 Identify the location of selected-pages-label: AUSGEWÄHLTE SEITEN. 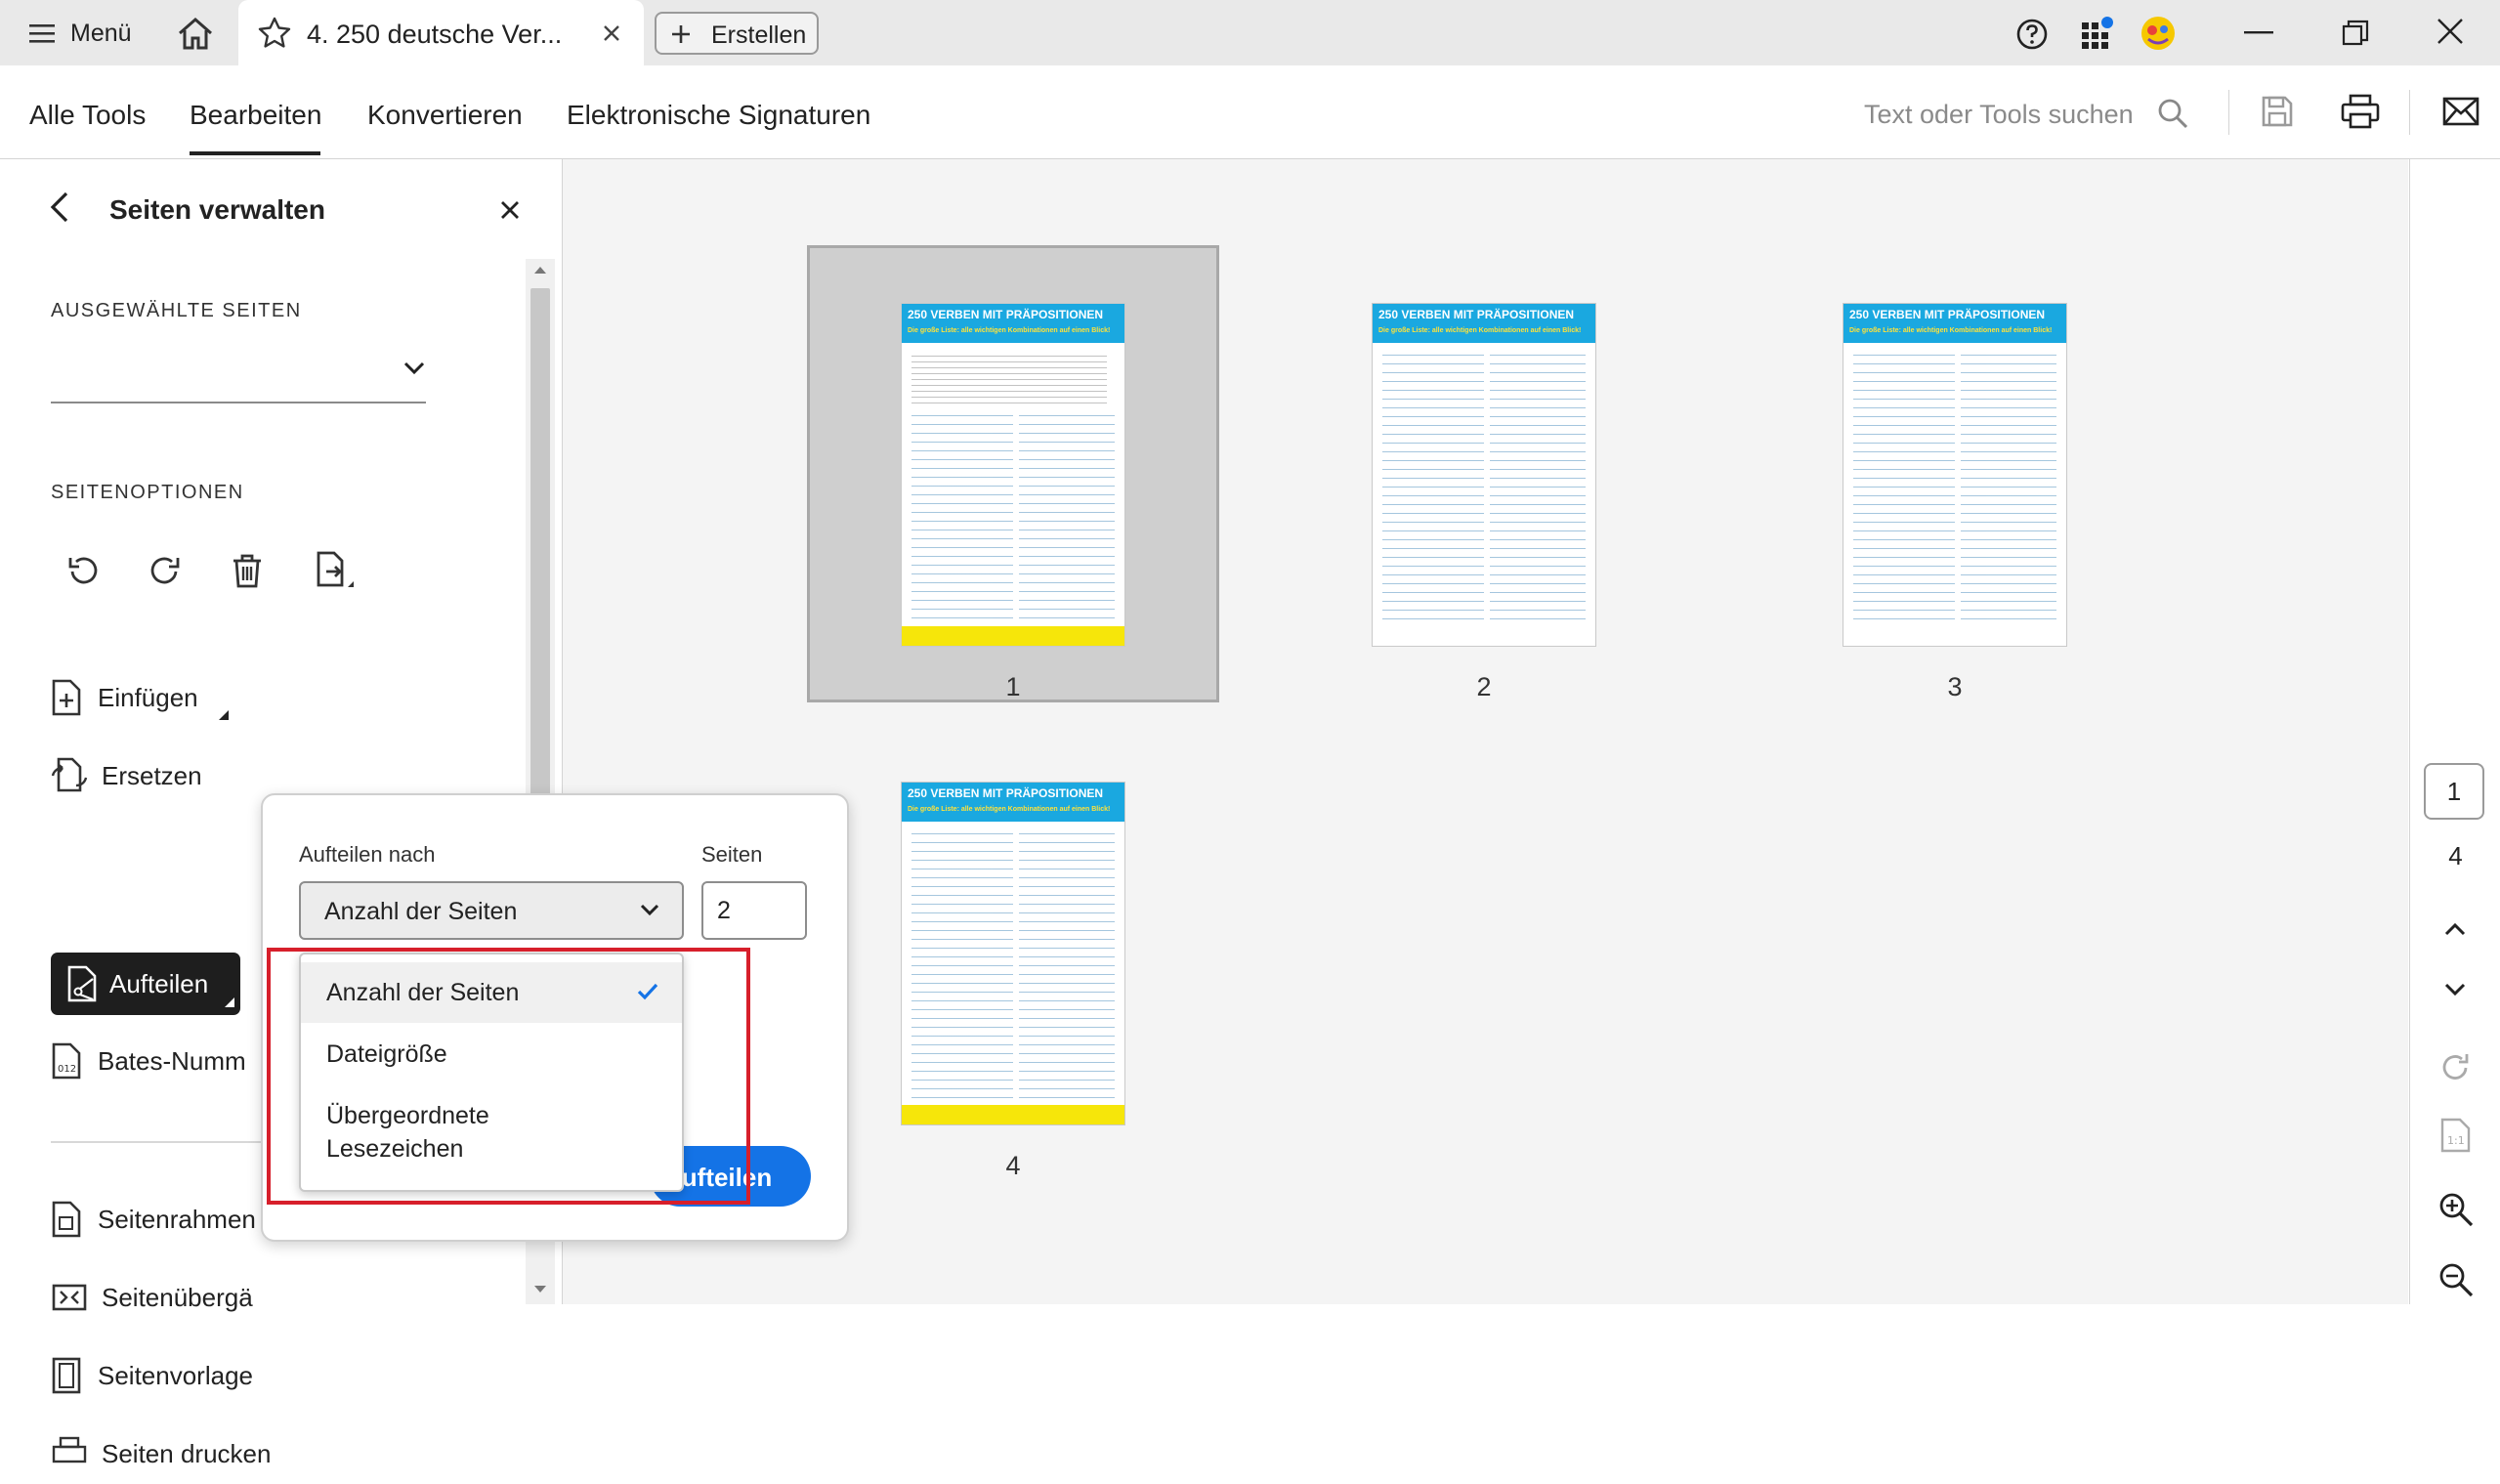
(176, 310).